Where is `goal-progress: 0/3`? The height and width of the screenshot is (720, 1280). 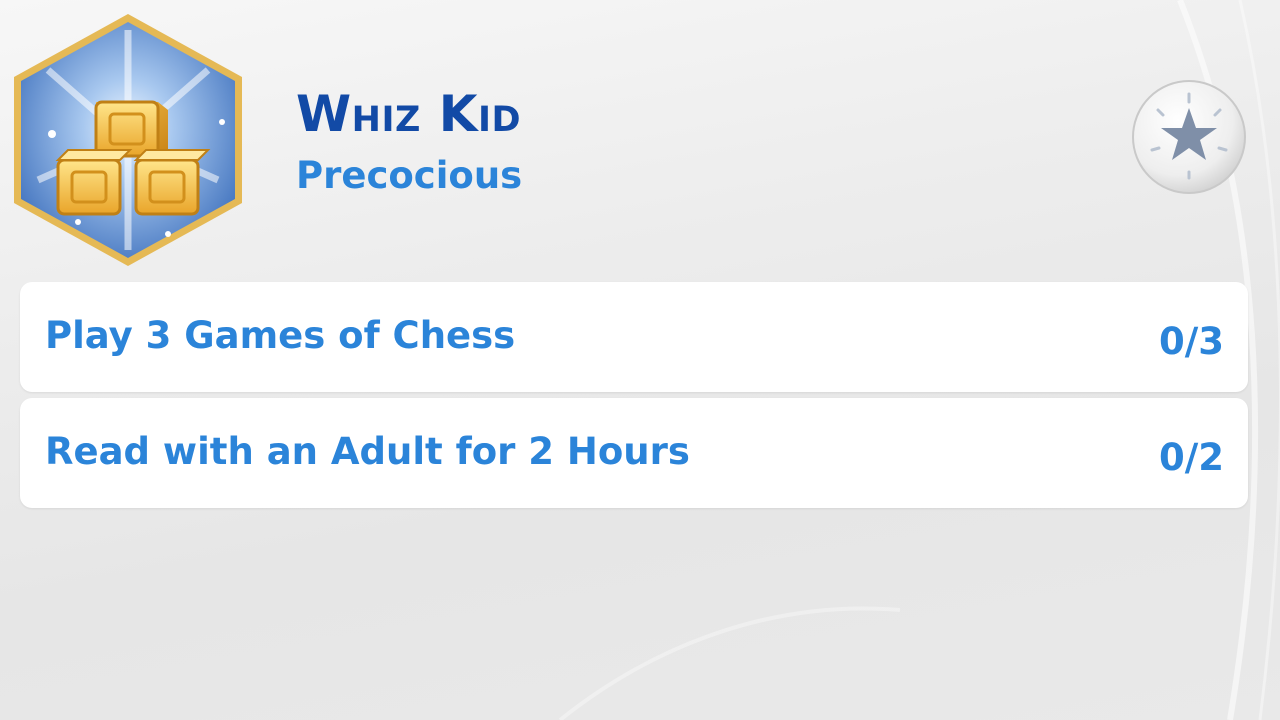 goal-progress: 0/3 is located at coordinates (1191, 341).